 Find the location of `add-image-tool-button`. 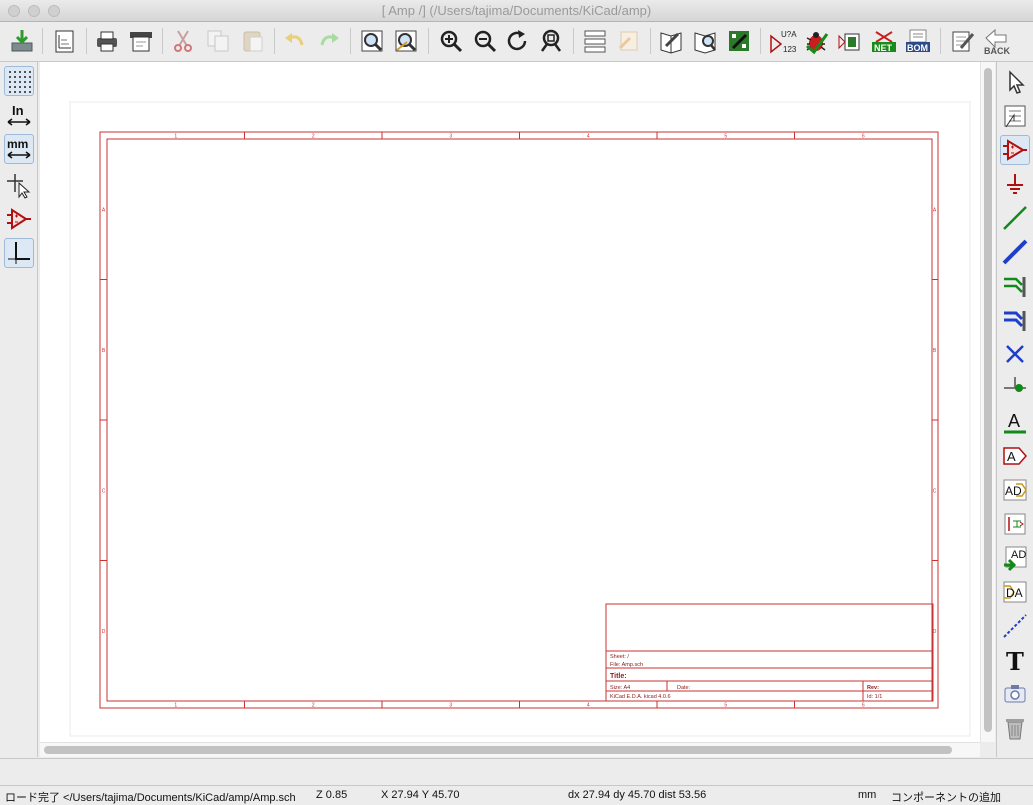

add-image-tool-button is located at coordinates (1015, 694).